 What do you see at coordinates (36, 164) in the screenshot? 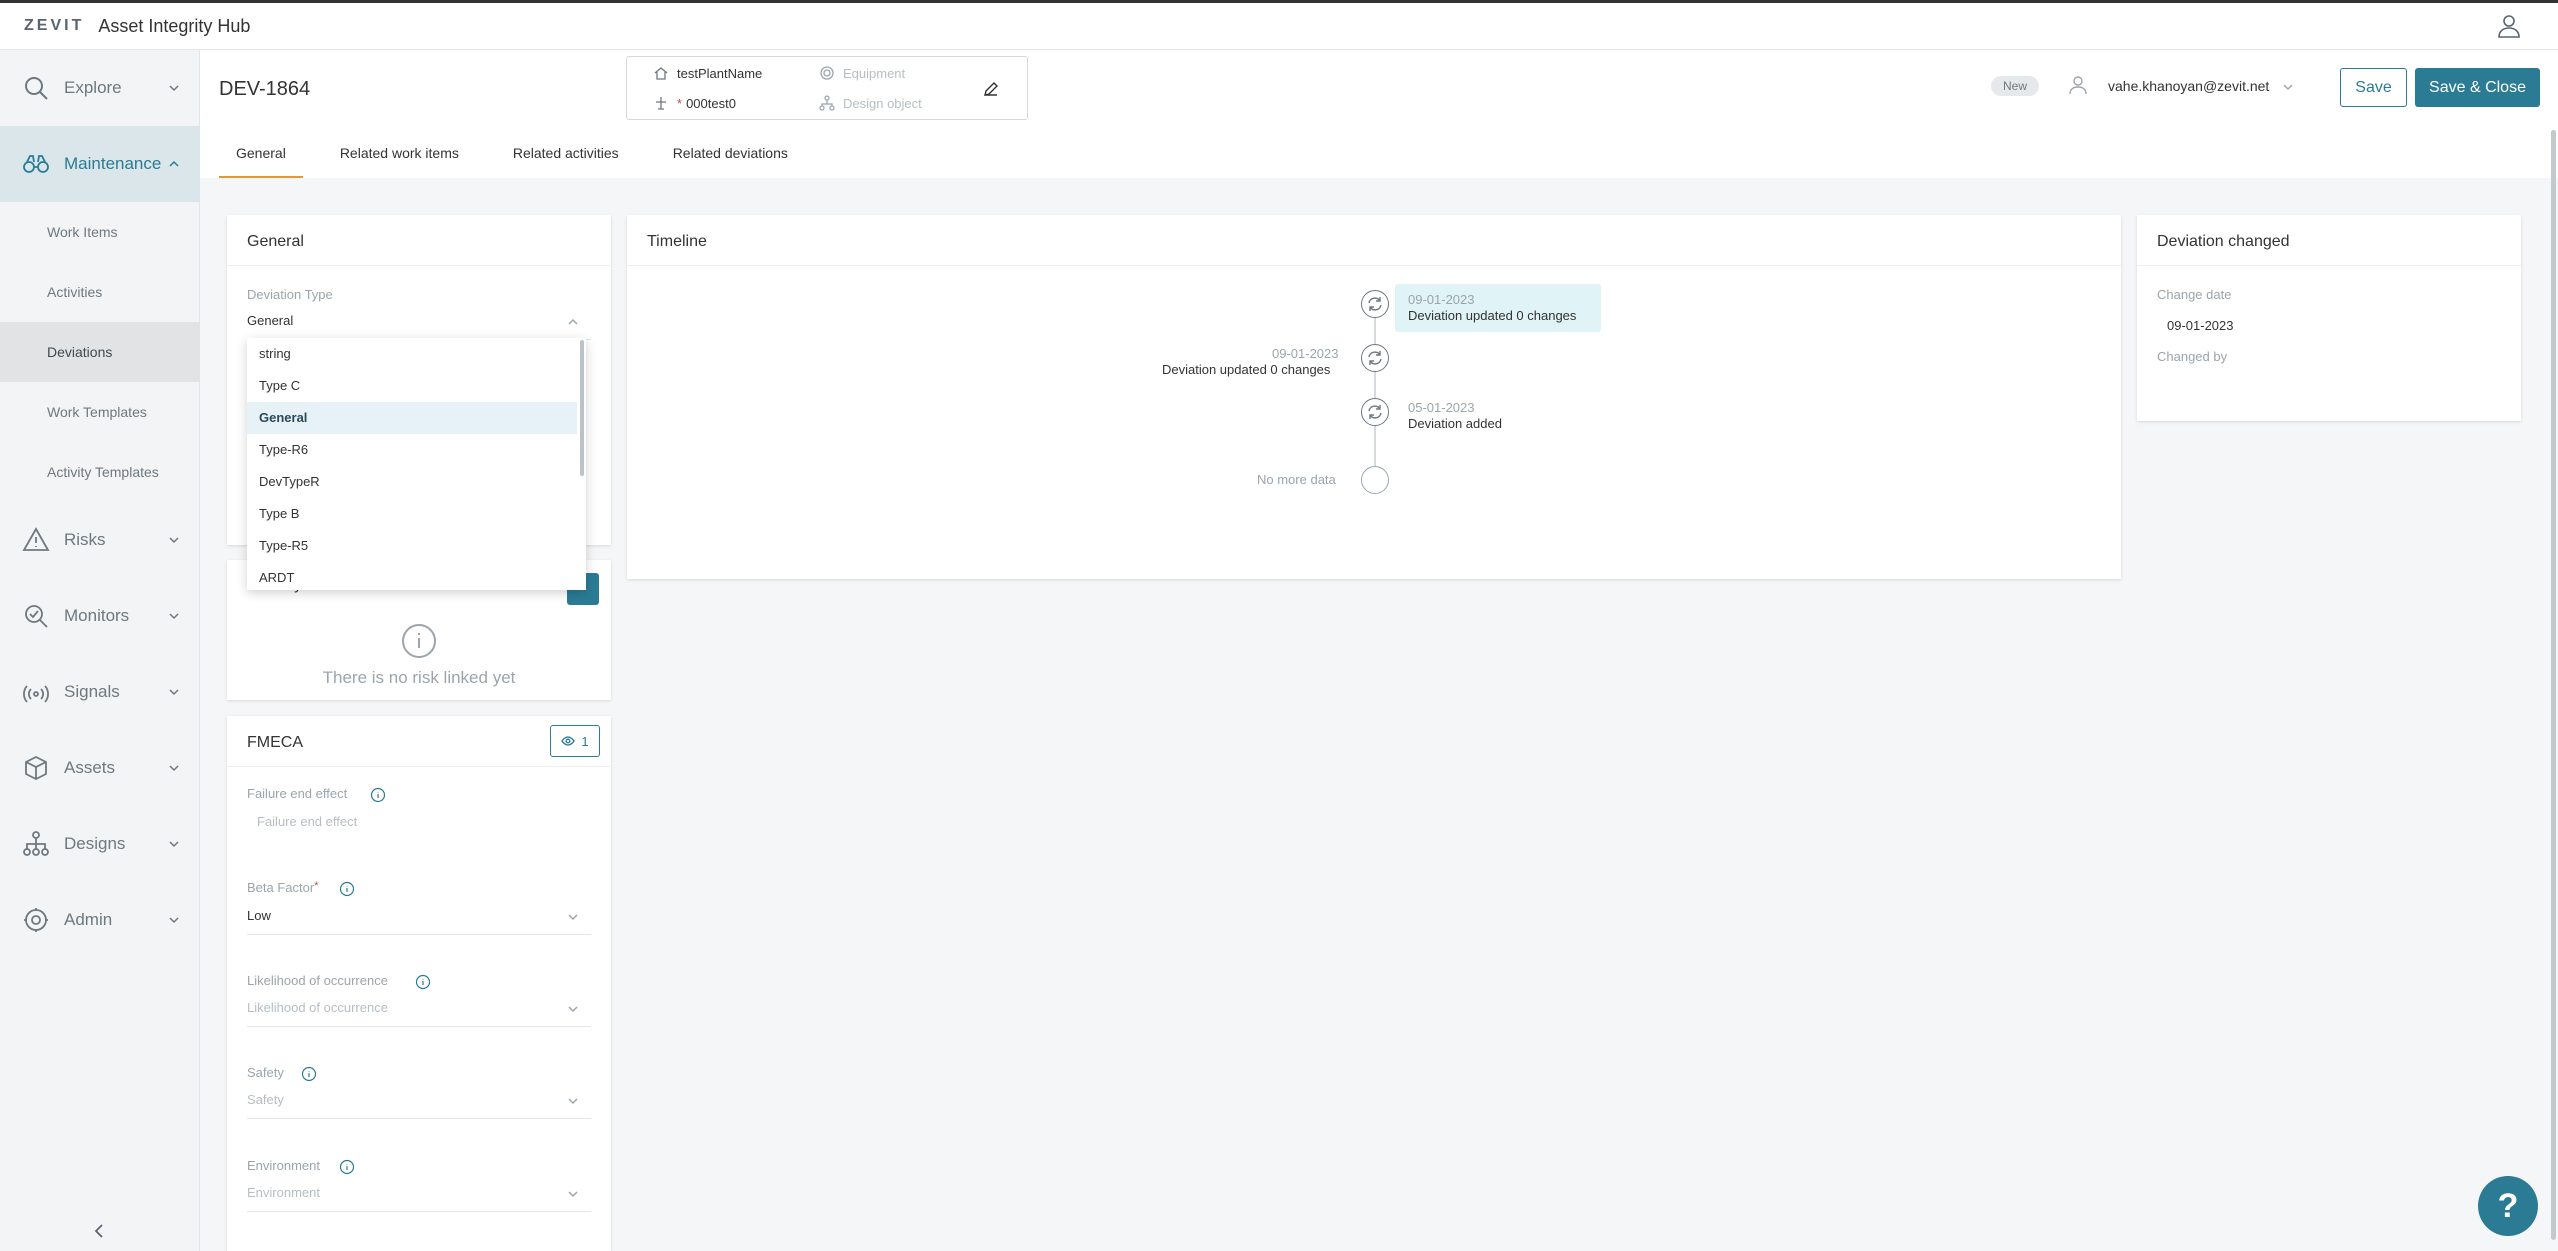
I see `binoculars-icon` at bounding box center [36, 164].